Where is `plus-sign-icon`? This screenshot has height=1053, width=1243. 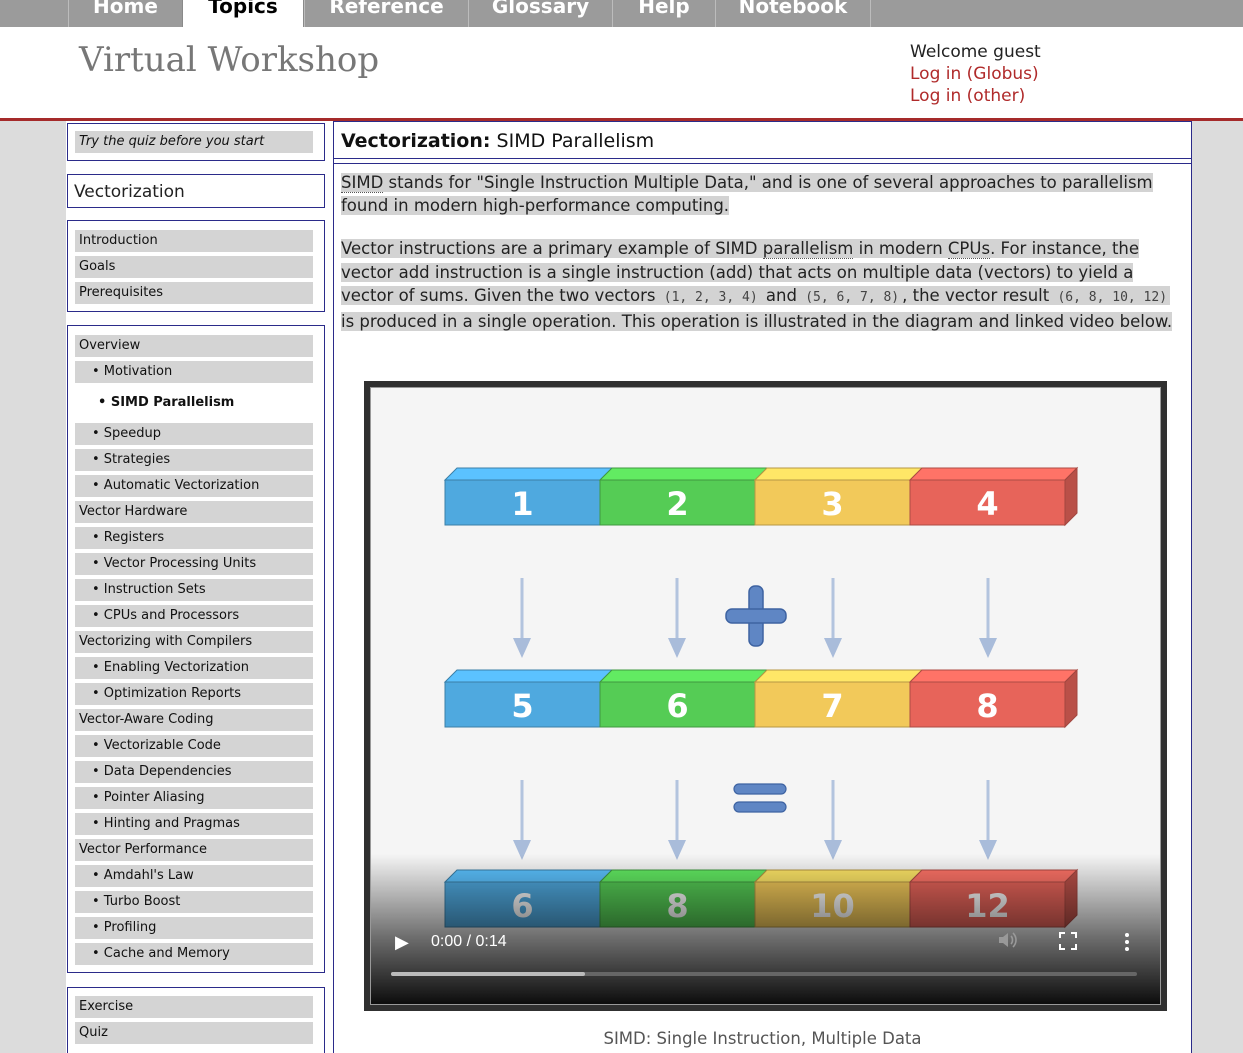
plus-sign-icon is located at coordinates (756, 616).